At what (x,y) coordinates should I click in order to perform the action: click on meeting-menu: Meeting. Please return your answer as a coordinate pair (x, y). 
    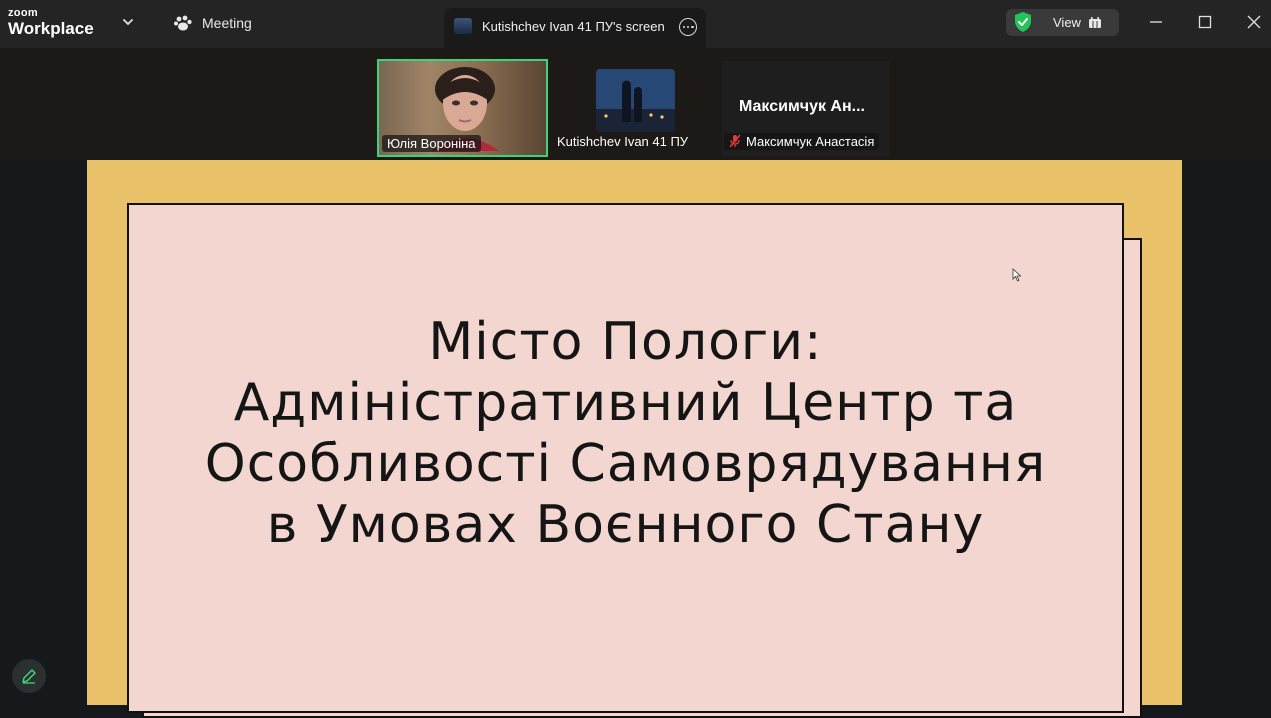
    Looking at the image, I should click on (213, 23).